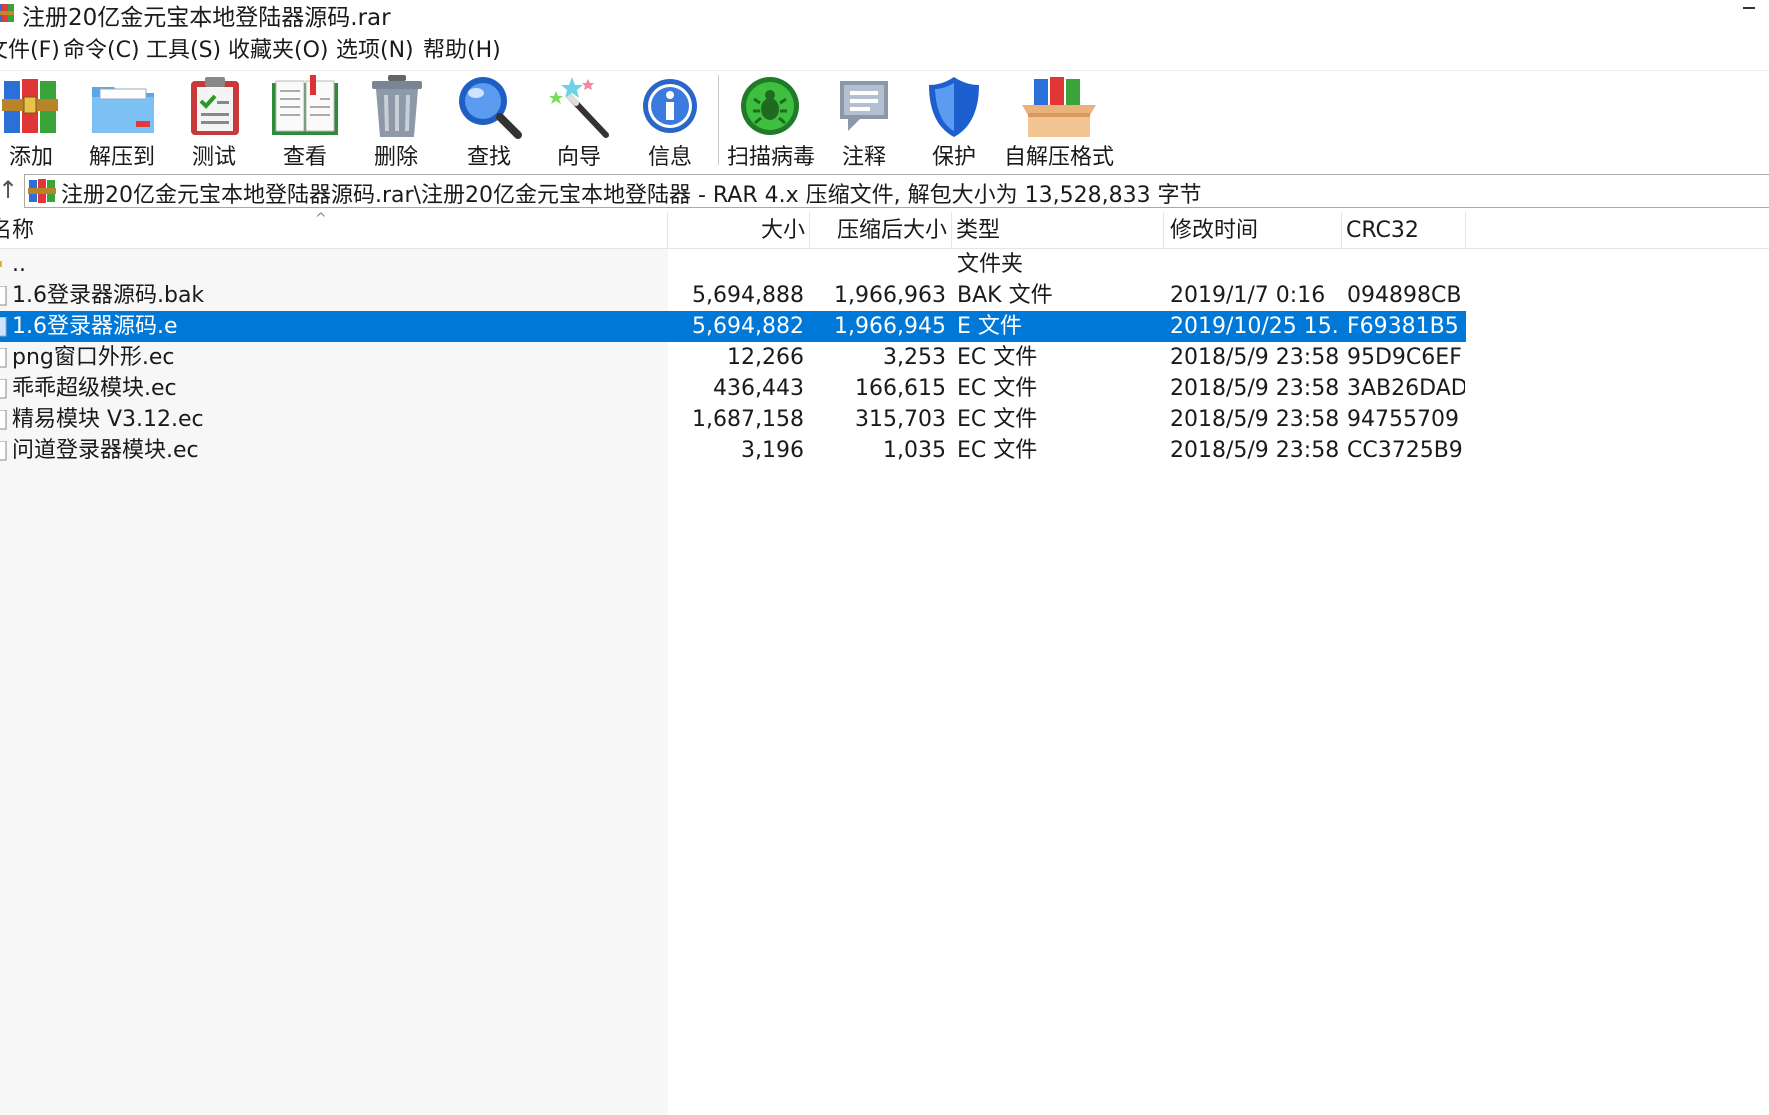 This screenshot has height=1115, width=1769. I want to click on folder-icon, so click(1, 264).